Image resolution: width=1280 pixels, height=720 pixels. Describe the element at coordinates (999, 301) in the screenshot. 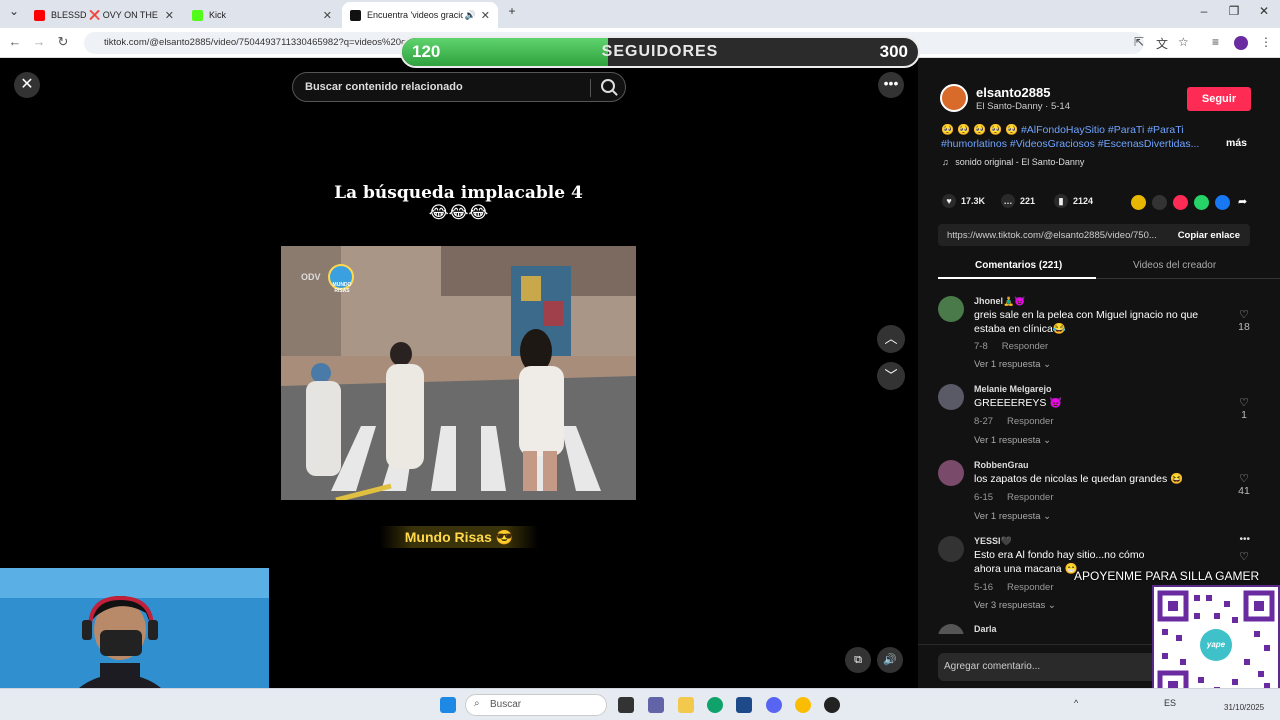

I see `comment-author: Jhonel🧘‍♂️😈` at that location.